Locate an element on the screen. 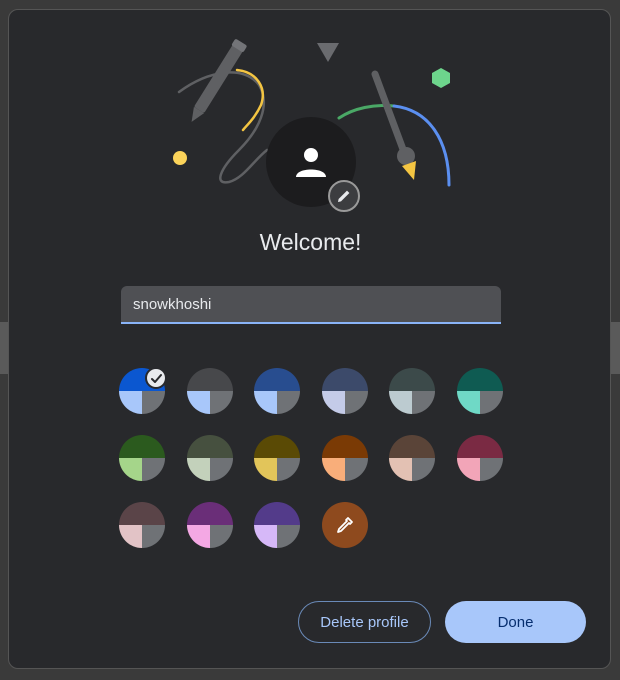  eyedropper-icon is located at coordinates (344, 525).